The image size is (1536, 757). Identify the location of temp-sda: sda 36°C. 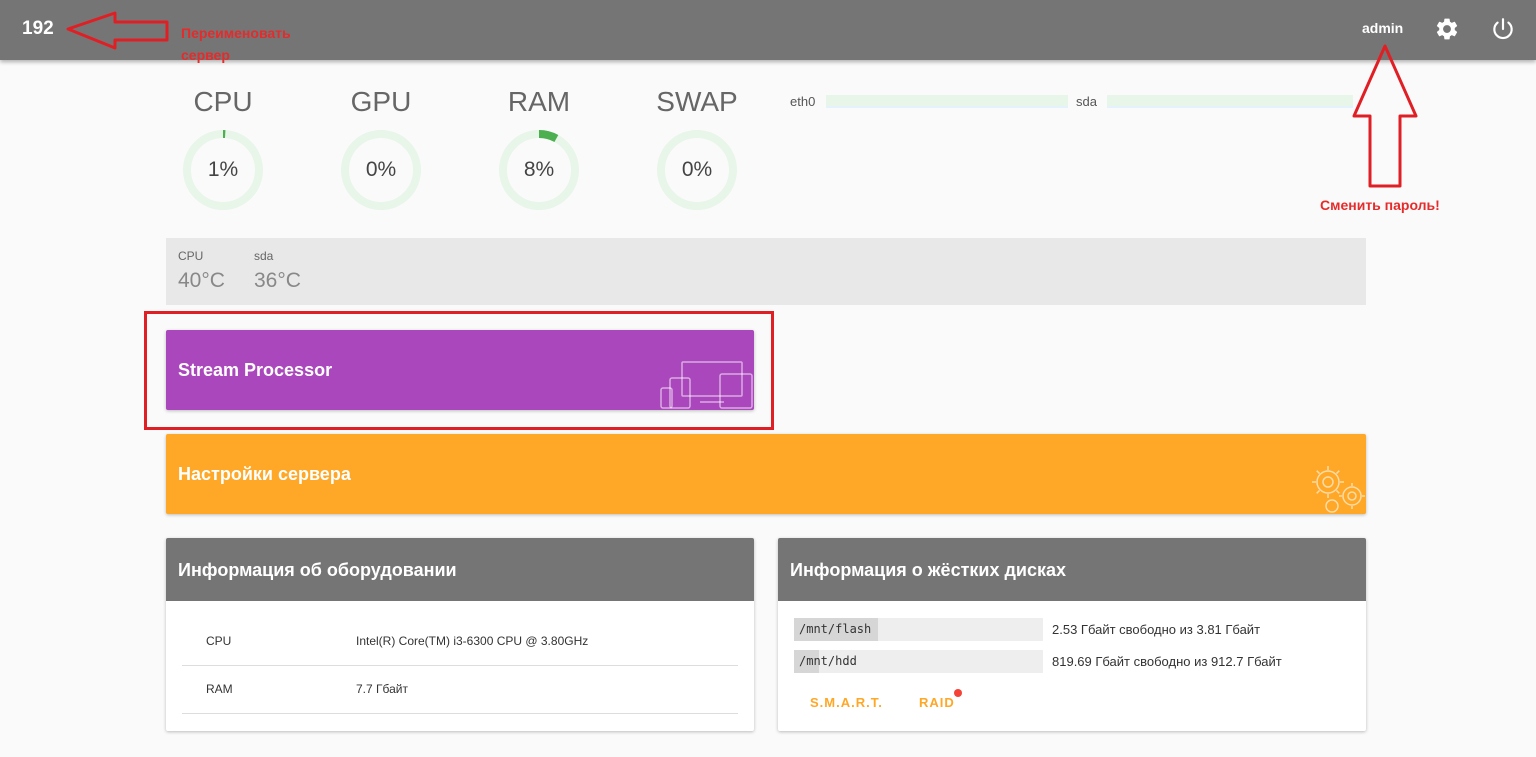
(277, 271).